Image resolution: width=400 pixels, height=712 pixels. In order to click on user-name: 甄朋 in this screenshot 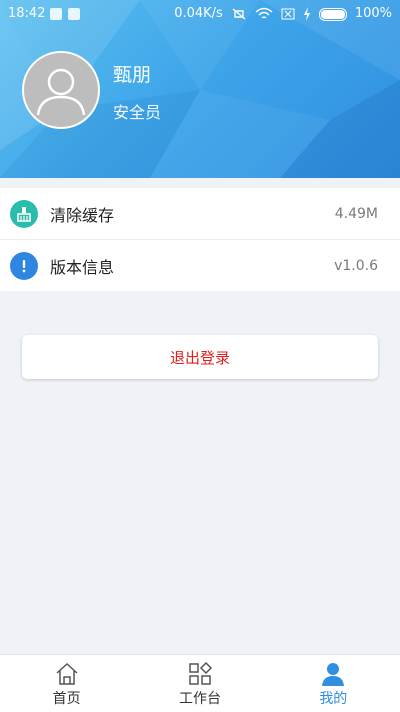, I will do `click(132, 75)`.